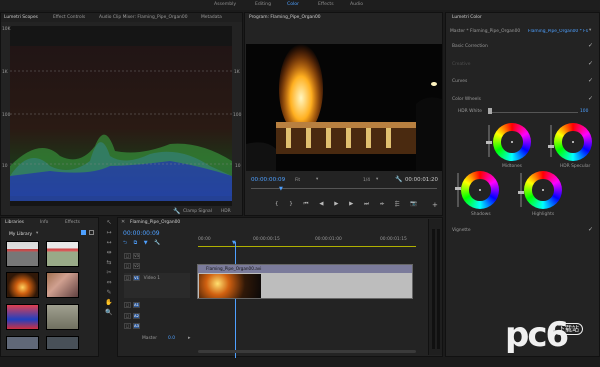 The width and height of the screenshot is (600, 367). What do you see at coordinates (226, 211) in the screenshot?
I see `scope-mode-select: HDR` at bounding box center [226, 211].